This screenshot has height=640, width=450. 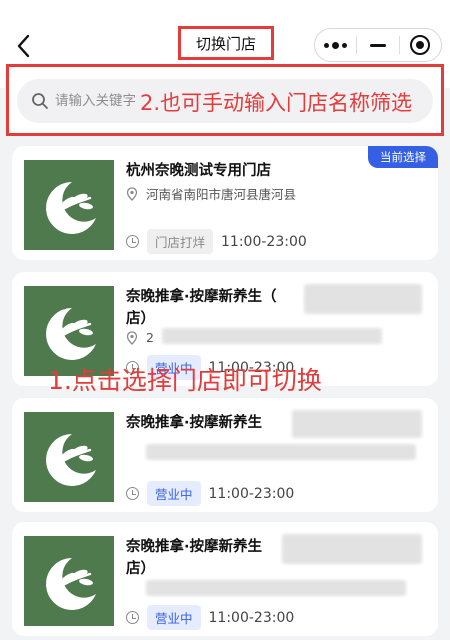 I want to click on more-dots-icon, so click(x=336, y=45).